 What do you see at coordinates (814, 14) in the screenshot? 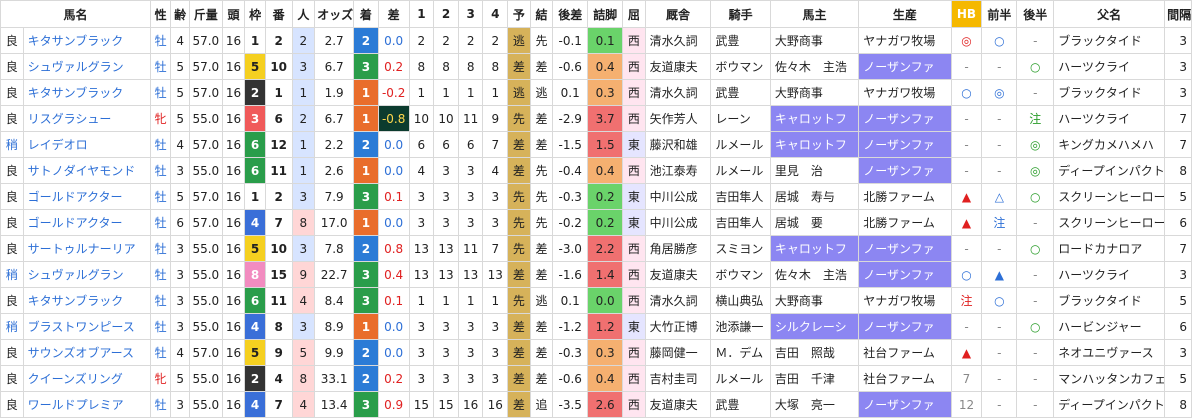
I see `col-header-banushi: 馬主` at bounding box center [814, 14].